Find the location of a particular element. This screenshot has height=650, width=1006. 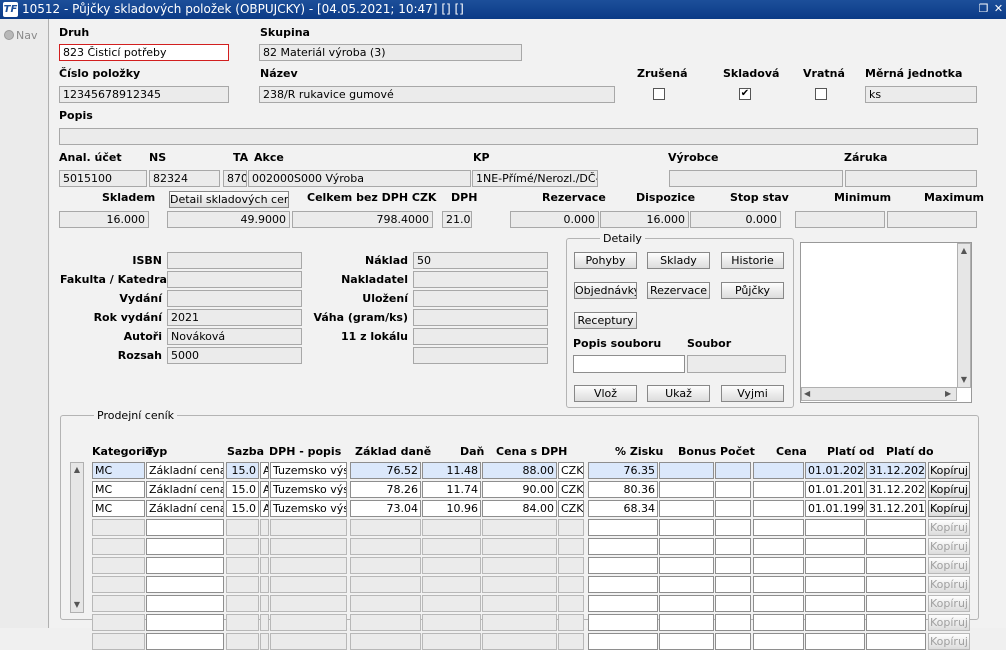

cell-do: 31.12.2014 is located at coordinates (896, 508).